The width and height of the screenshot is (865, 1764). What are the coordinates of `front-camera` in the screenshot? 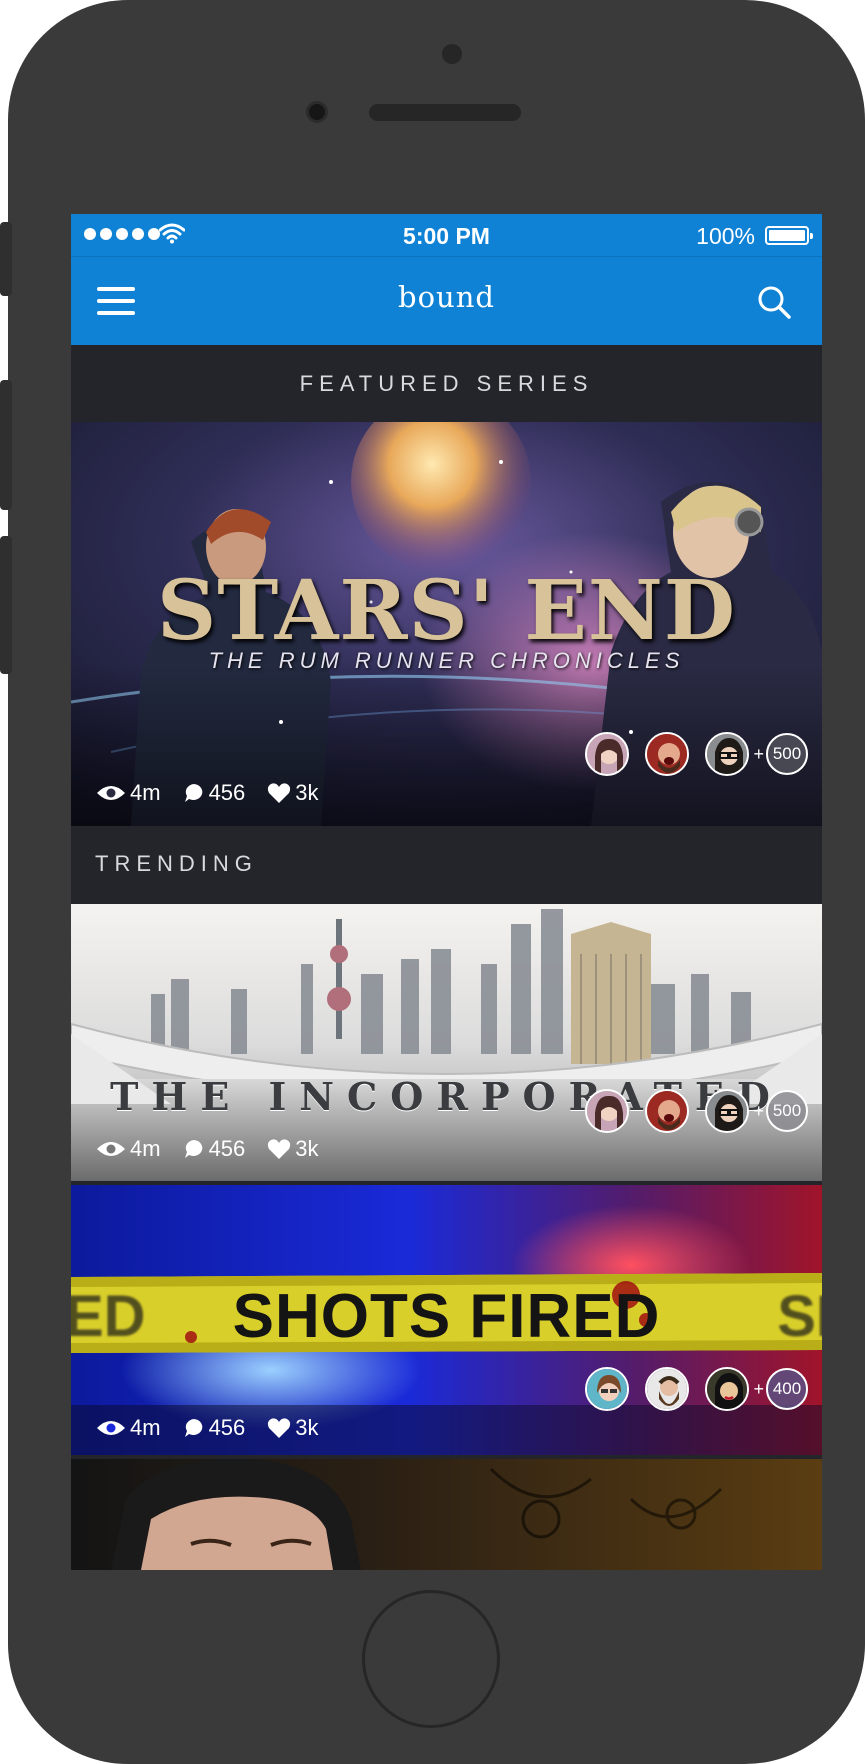 It's located at (317, 112).